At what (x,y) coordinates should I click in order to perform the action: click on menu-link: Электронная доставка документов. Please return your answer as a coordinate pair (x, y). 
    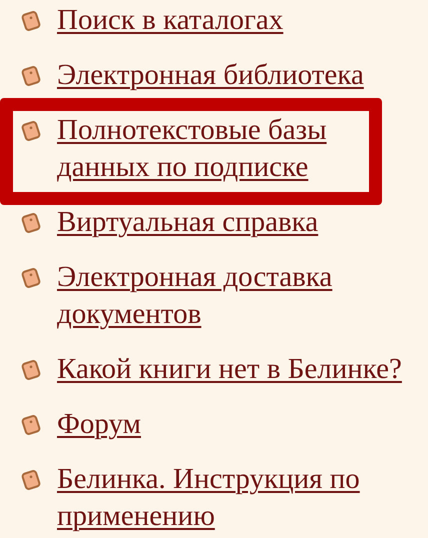
    Looking at the image, I should click on (232, 296).